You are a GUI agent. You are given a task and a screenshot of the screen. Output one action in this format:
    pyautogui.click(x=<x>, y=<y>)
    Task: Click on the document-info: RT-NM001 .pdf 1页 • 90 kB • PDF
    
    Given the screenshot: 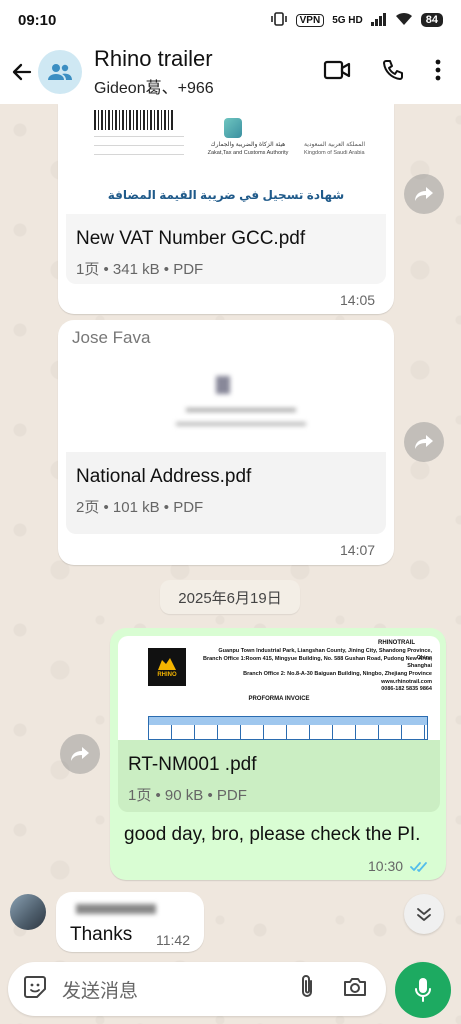 What is the action you would take?
    pyautogui.click(x=279, y=776)
    